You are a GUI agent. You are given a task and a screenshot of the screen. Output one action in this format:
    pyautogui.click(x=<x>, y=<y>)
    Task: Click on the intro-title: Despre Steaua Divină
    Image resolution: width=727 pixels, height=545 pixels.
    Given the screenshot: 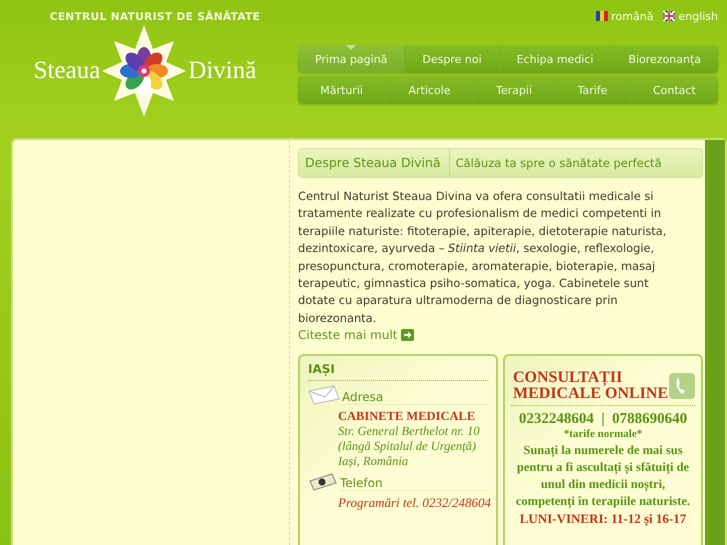 What is the action you would take?
    pyautogui.click(x=374, y=163)
    